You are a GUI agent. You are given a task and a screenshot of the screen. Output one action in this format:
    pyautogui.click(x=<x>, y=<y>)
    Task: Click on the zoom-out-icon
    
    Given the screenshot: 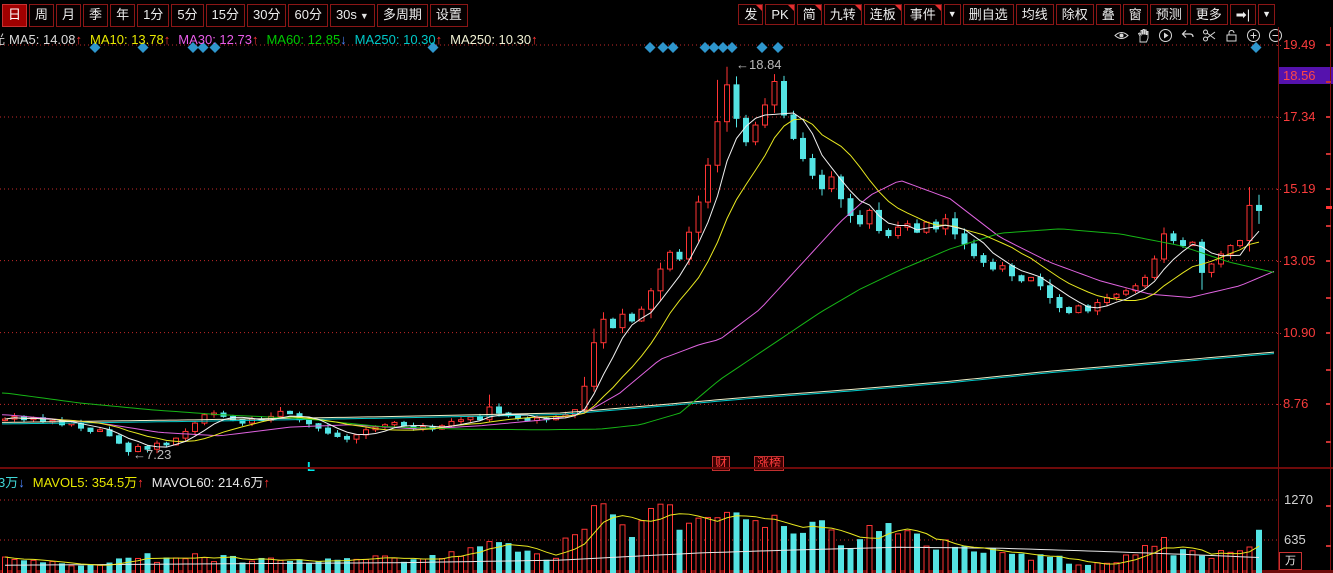 What is the action you would take?
    pyautogui.click(x=1275, y=35)
    